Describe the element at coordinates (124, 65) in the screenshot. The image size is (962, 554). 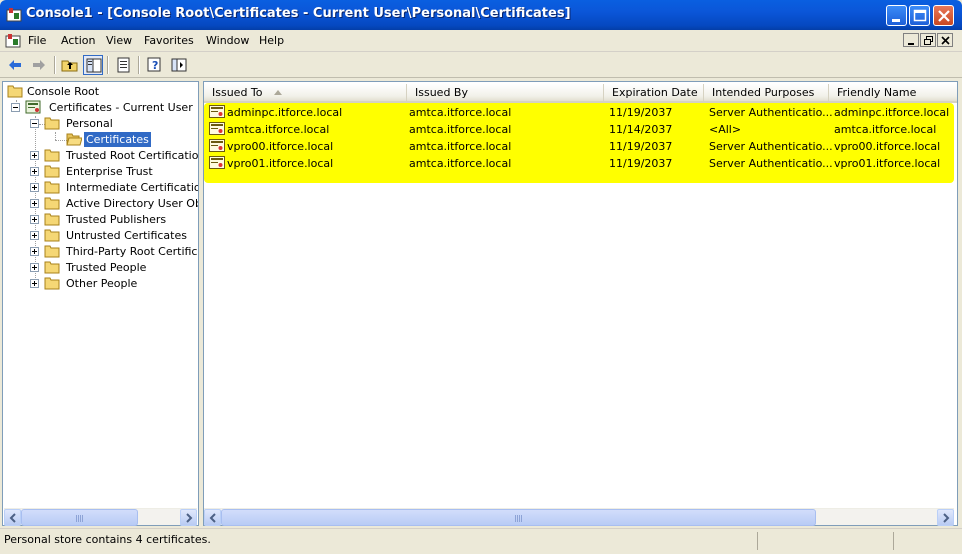
I see `export-list-button` at that location.